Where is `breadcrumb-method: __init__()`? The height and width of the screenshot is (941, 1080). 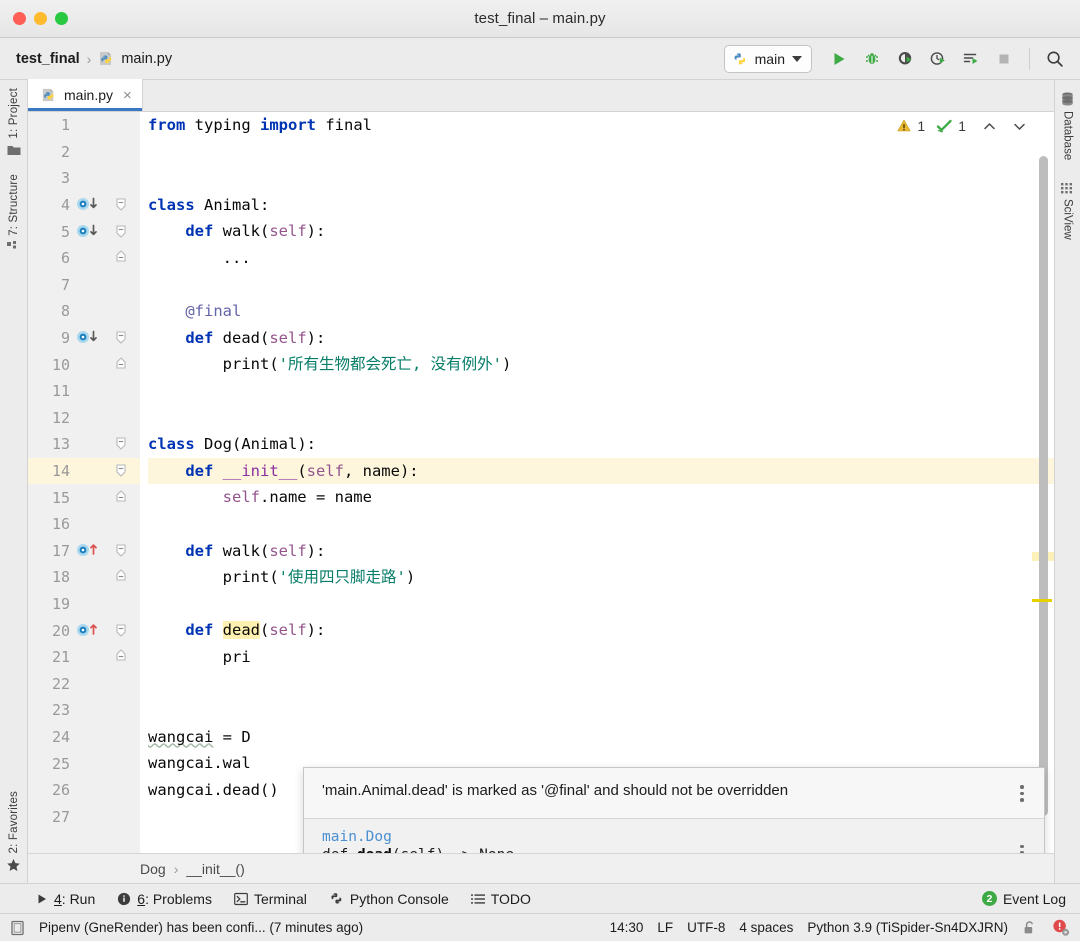
breadcrumb-method: __init__() is located at coordinates (215, 869).